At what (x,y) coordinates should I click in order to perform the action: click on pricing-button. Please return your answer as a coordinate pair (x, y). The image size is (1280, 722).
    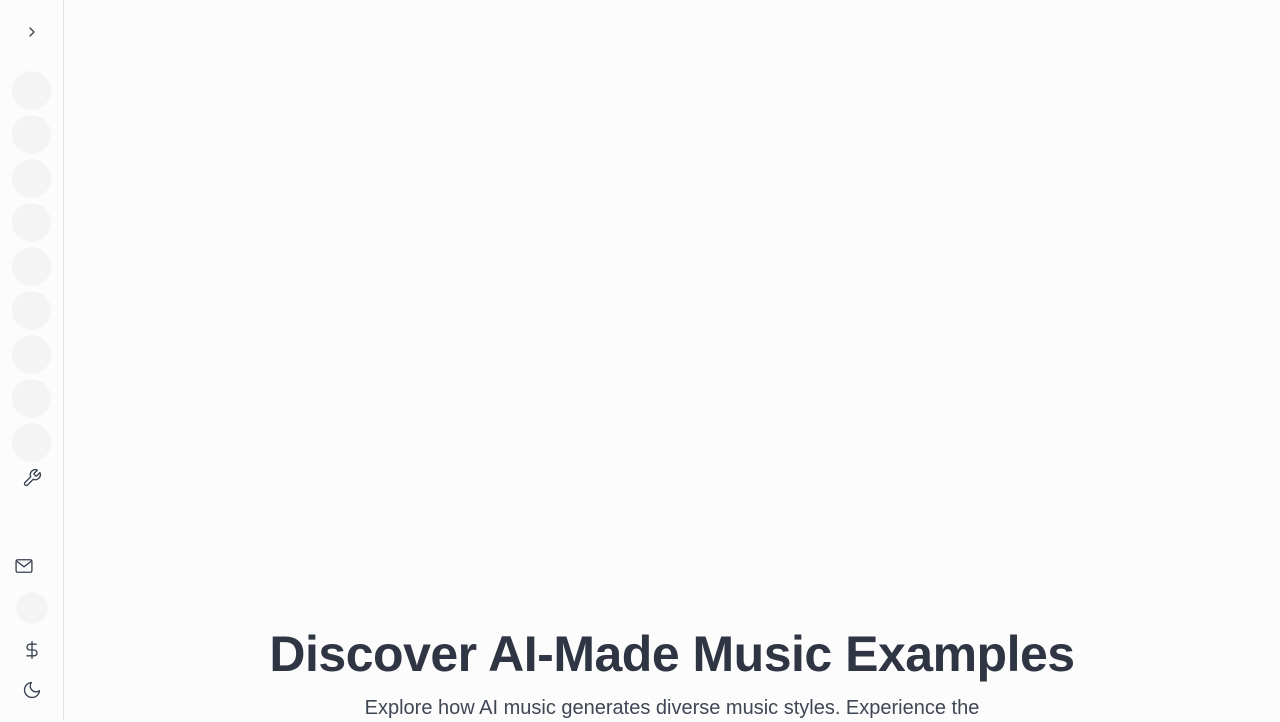
    Looking at the image, I should click on (32, 650).